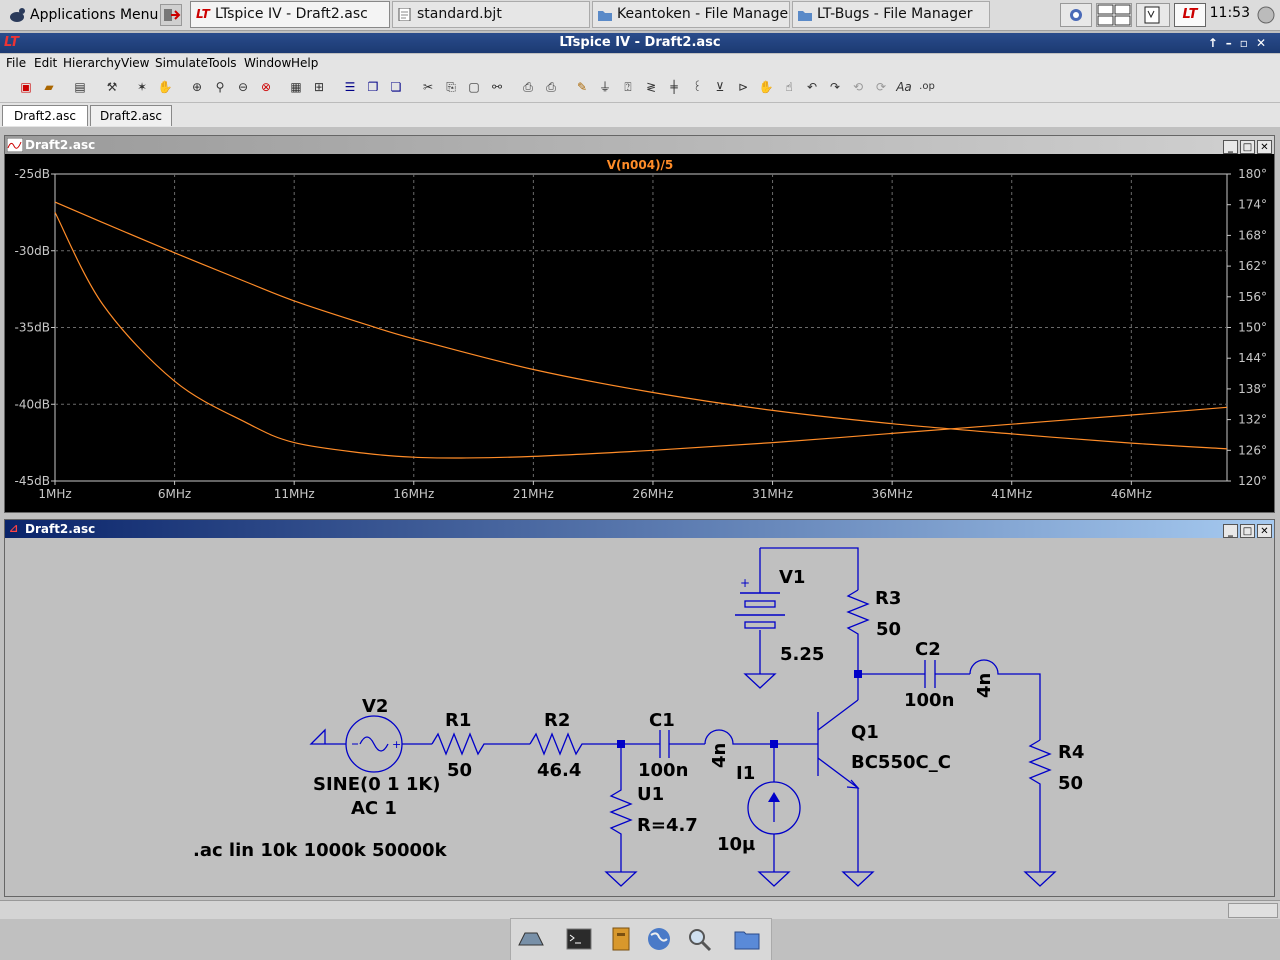 The height and width of the screenshot is (960, 1280). What do you see at coordinates (551, 87) in the screenshot?
I see `print-icon: ⎙` at bounding box center [551, 87].